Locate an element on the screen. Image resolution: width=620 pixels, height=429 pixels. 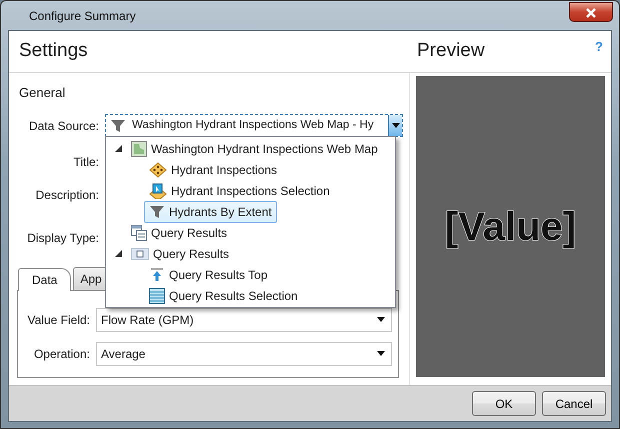
tree-item: Query Results Selection is located at coordinates (223, 295).